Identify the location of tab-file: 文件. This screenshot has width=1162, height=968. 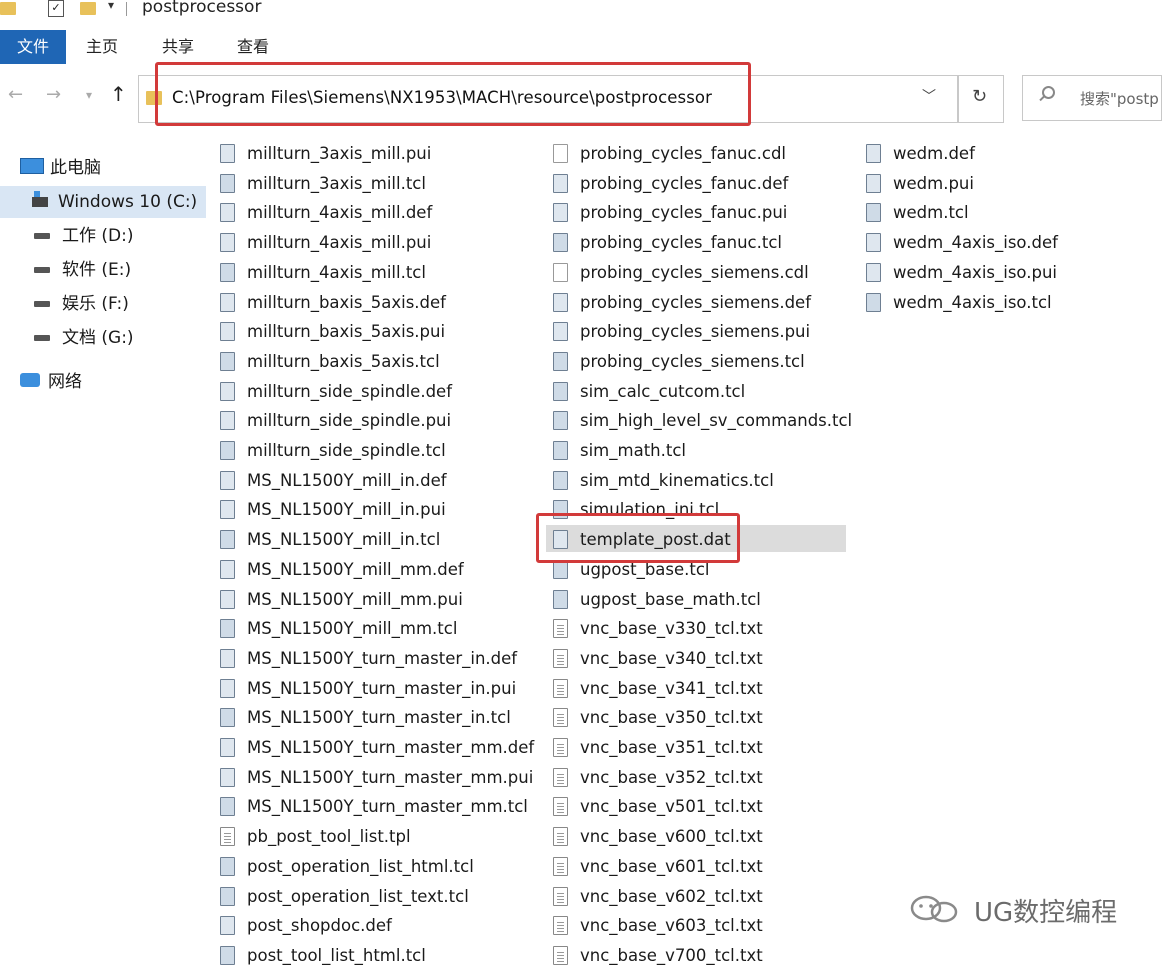
(33, 47).